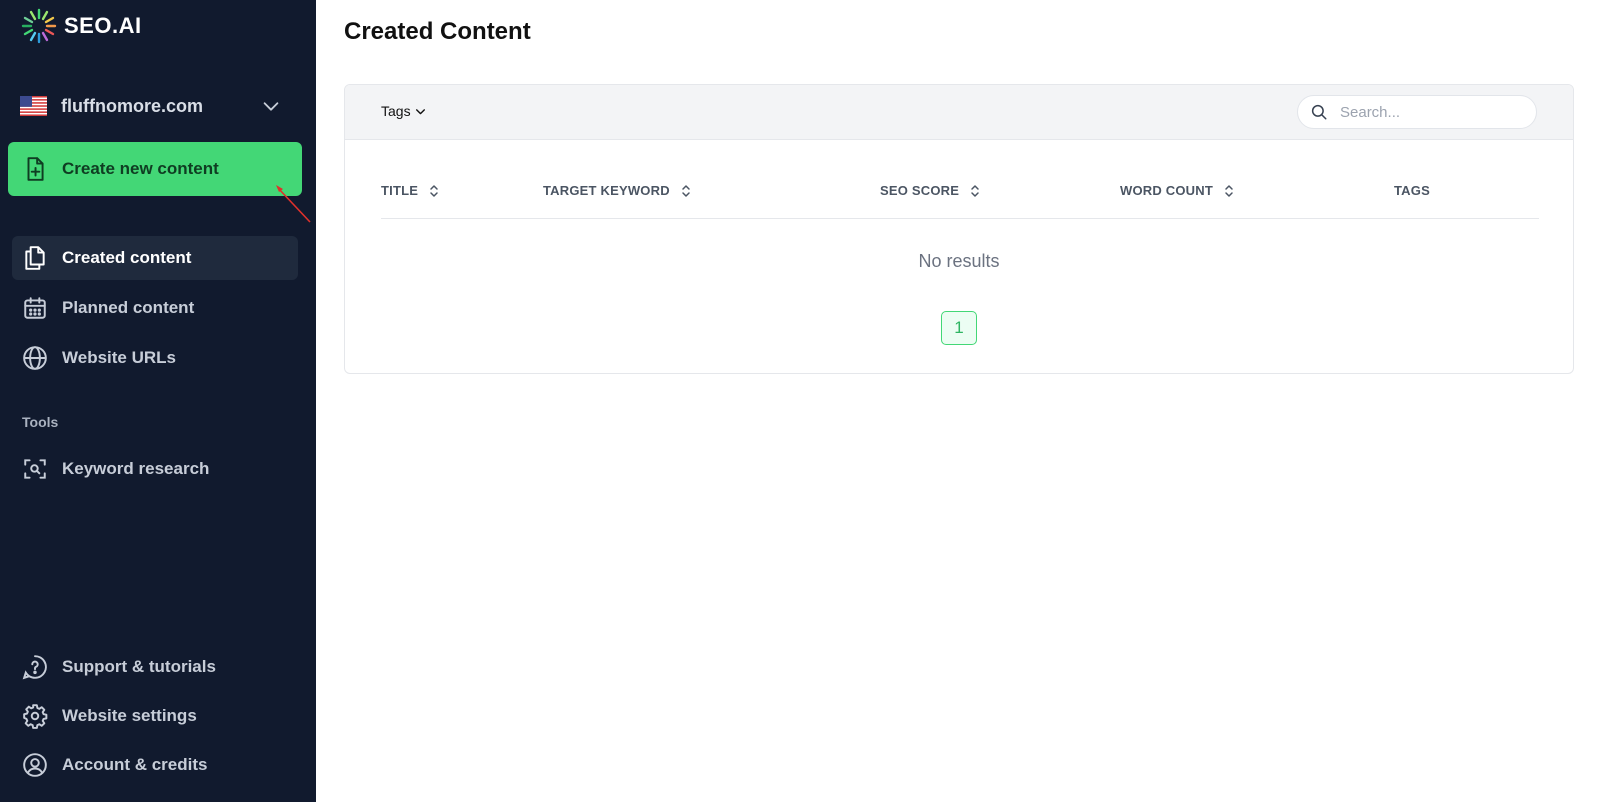  Describe the element at coordinates (35, 765) in the screenshot. I see `user-circle-icon` at that location.